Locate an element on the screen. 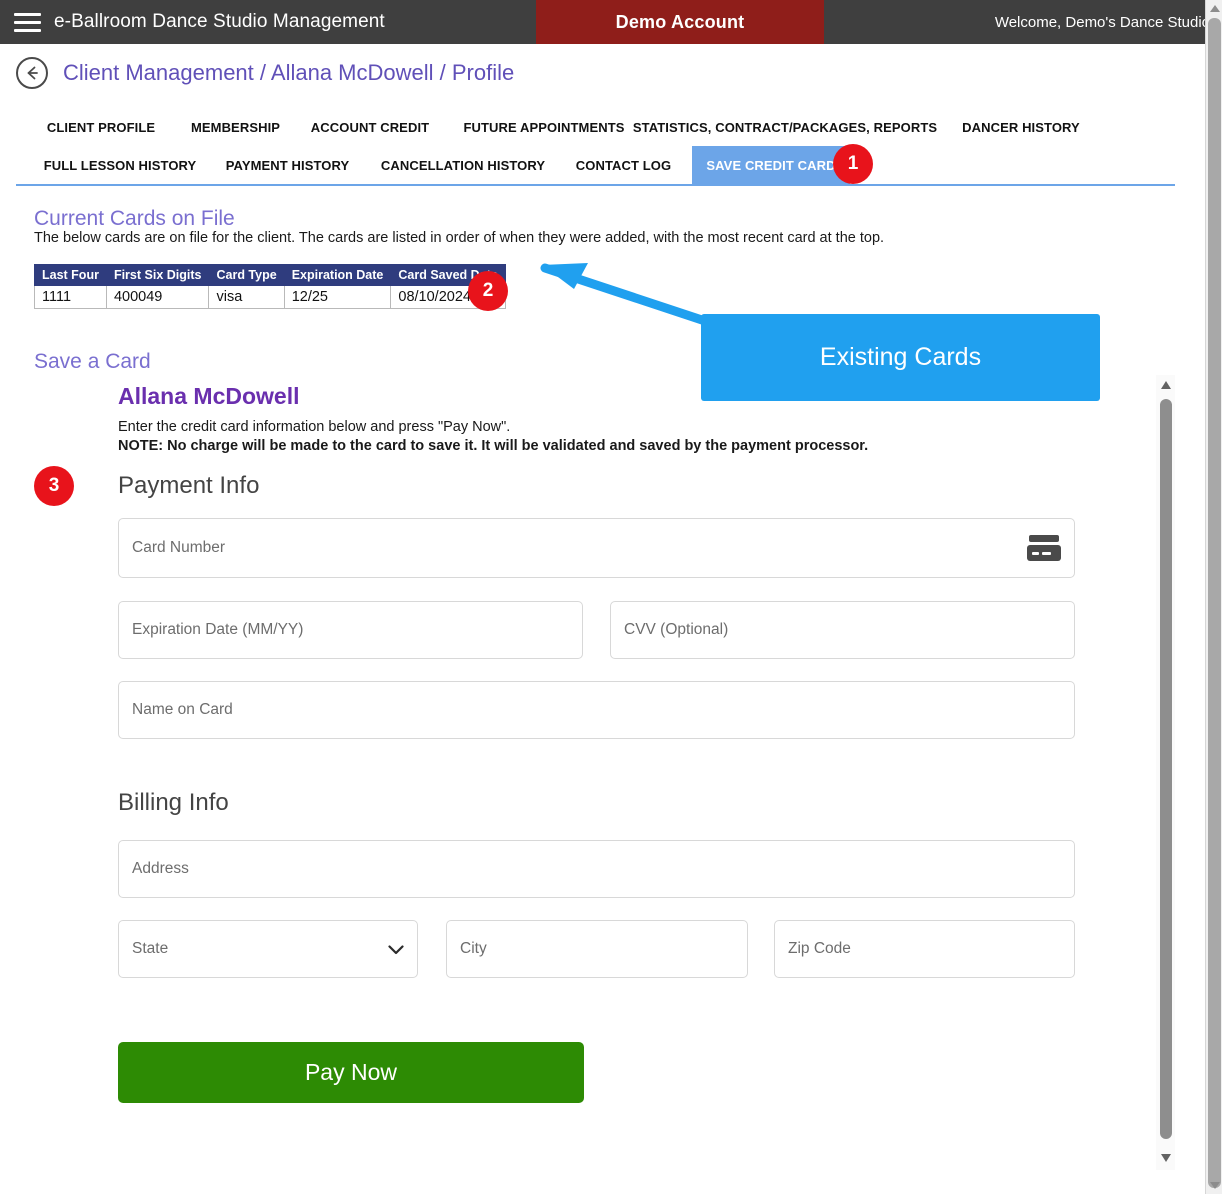 This screenshot has width=1222, height=1194. city-input: City is located at coordinates (597, 949).